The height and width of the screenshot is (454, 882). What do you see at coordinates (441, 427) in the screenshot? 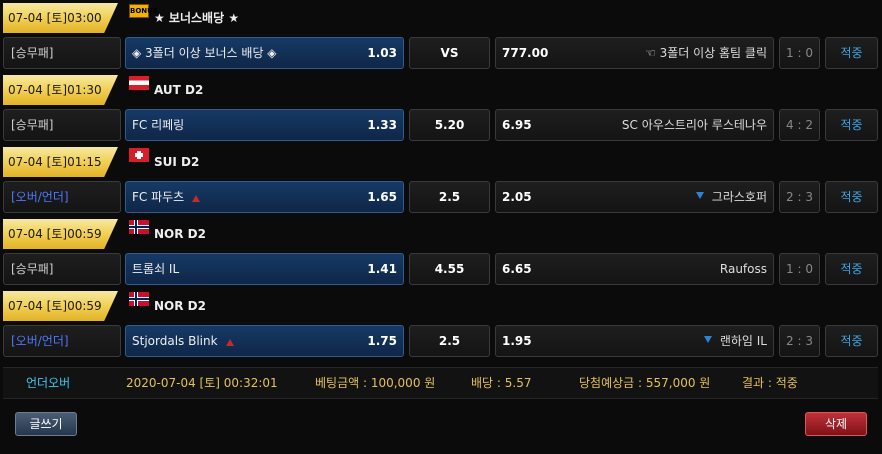
I see `footer-bar: 글쓰기 삭제` at bounding box center [441, 427].